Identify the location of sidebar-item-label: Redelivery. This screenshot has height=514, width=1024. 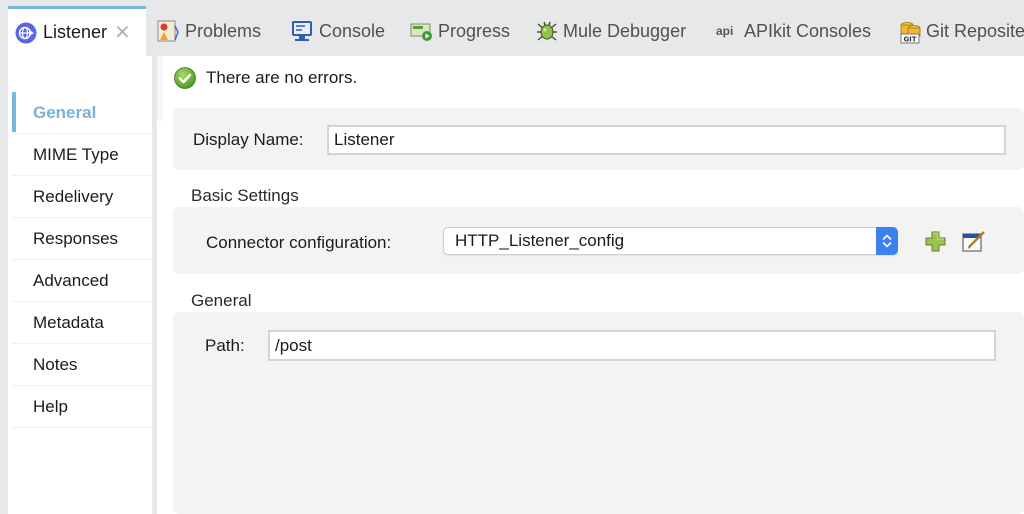
(73, 196).